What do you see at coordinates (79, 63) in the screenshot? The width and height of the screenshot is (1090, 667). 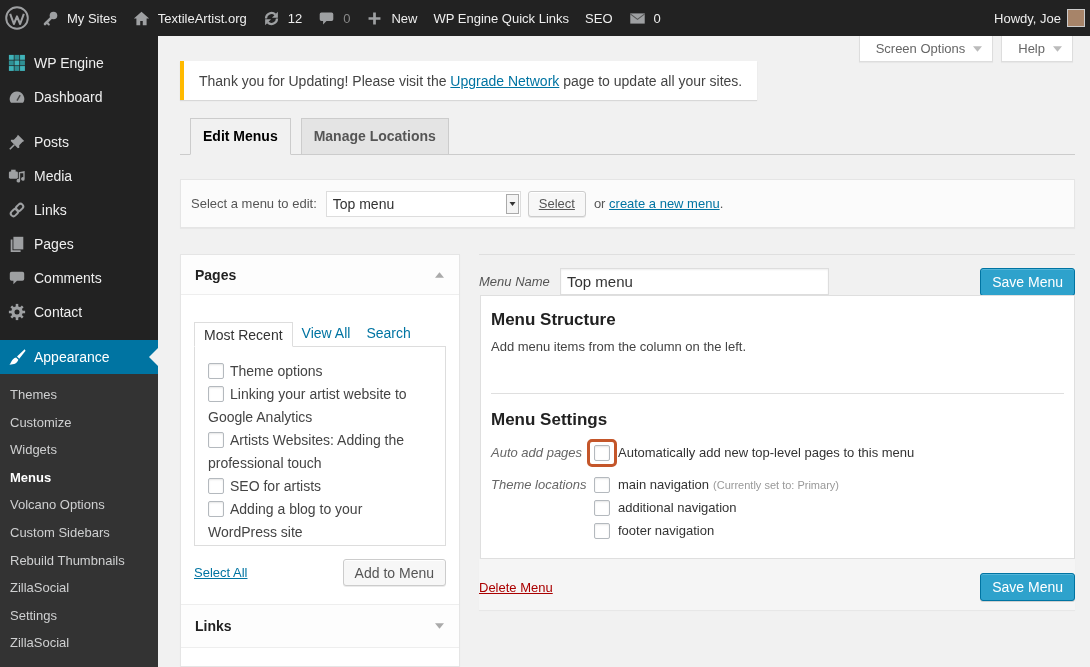 I see `sidebar-menu-item: WP Engine` at bounding box center [79, 63].